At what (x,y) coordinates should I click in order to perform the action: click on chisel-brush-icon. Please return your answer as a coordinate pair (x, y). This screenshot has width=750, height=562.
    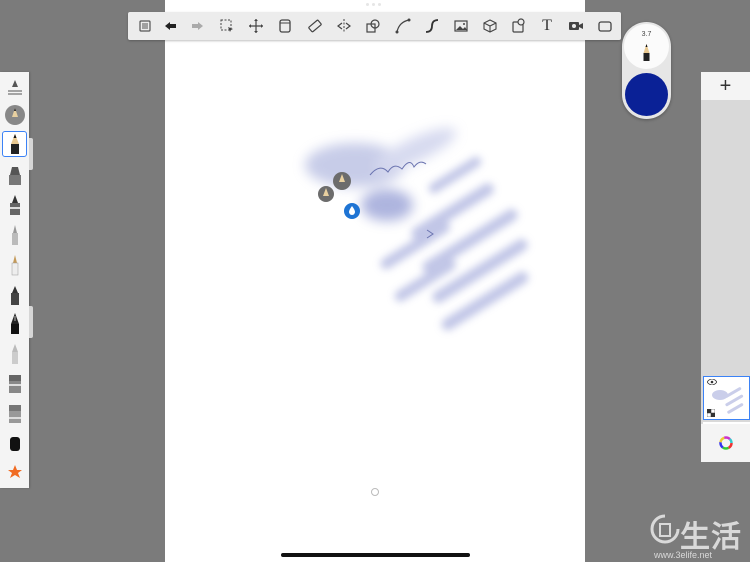
    Looking at the image, I should click on (14, 295).